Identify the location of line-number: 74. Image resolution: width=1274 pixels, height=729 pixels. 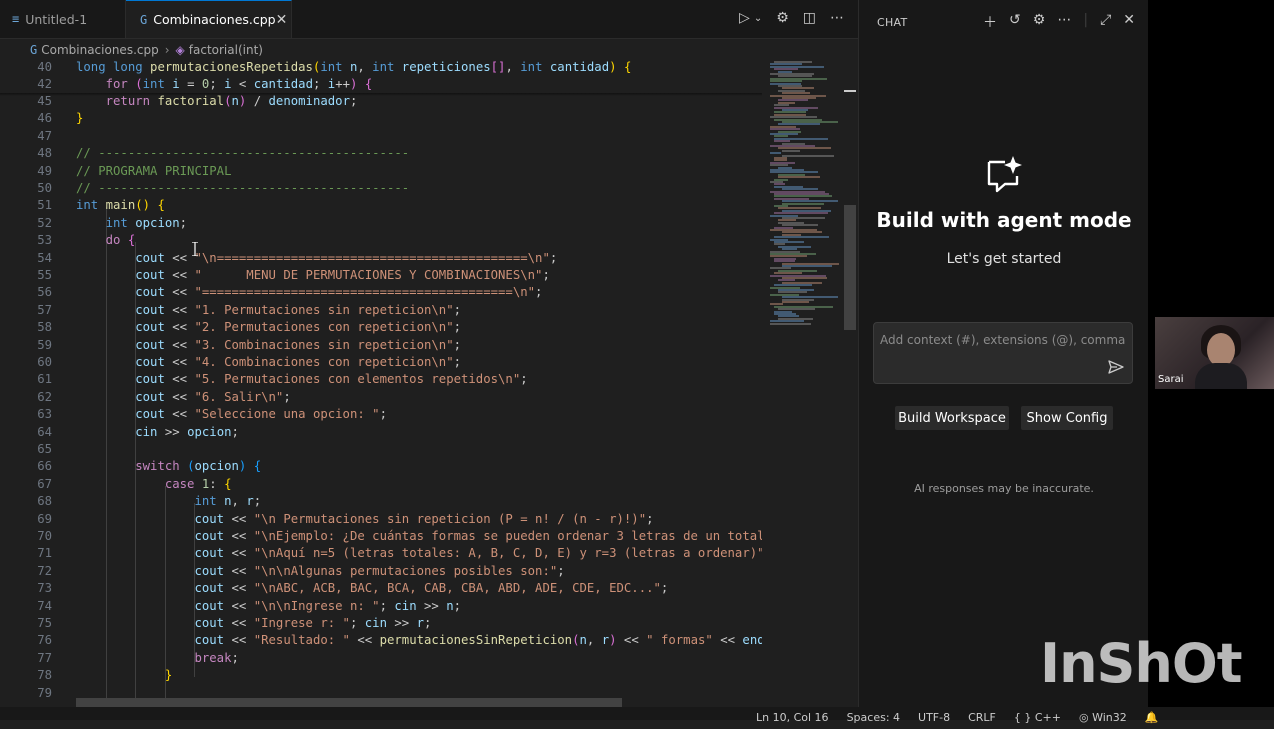
(44, 605).